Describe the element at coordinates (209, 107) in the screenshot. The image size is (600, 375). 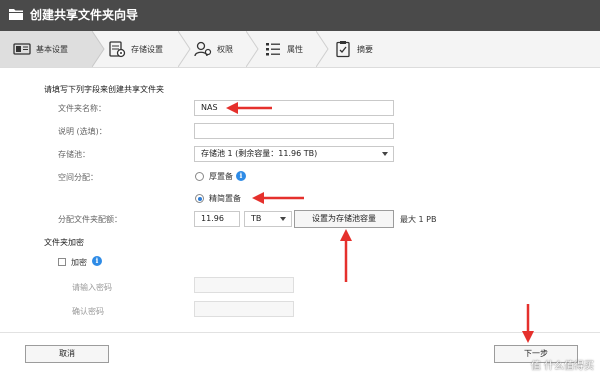
I see `folder-name-value: NAS` at that location.